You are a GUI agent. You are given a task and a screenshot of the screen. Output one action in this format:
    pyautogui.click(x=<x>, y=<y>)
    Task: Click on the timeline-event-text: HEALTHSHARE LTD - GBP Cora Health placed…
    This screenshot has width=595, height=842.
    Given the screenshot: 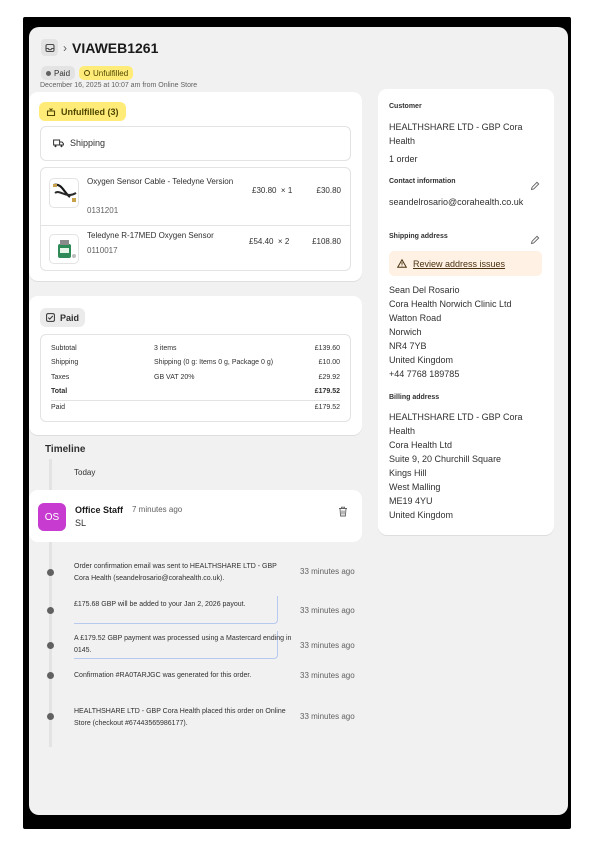 What is the action you would take?
    pyautogui.click(x=180, y=717)
    